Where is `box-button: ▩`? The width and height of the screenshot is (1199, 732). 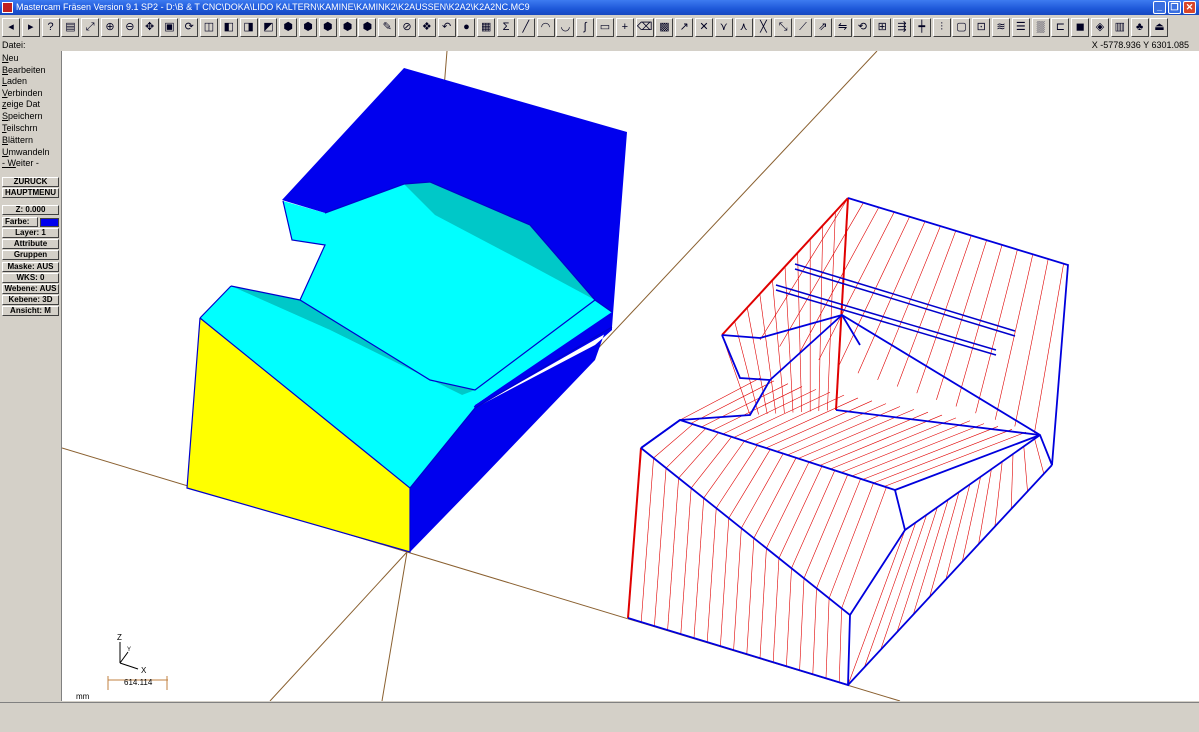 box-button: ▩ is located at coordinates (664, 27).